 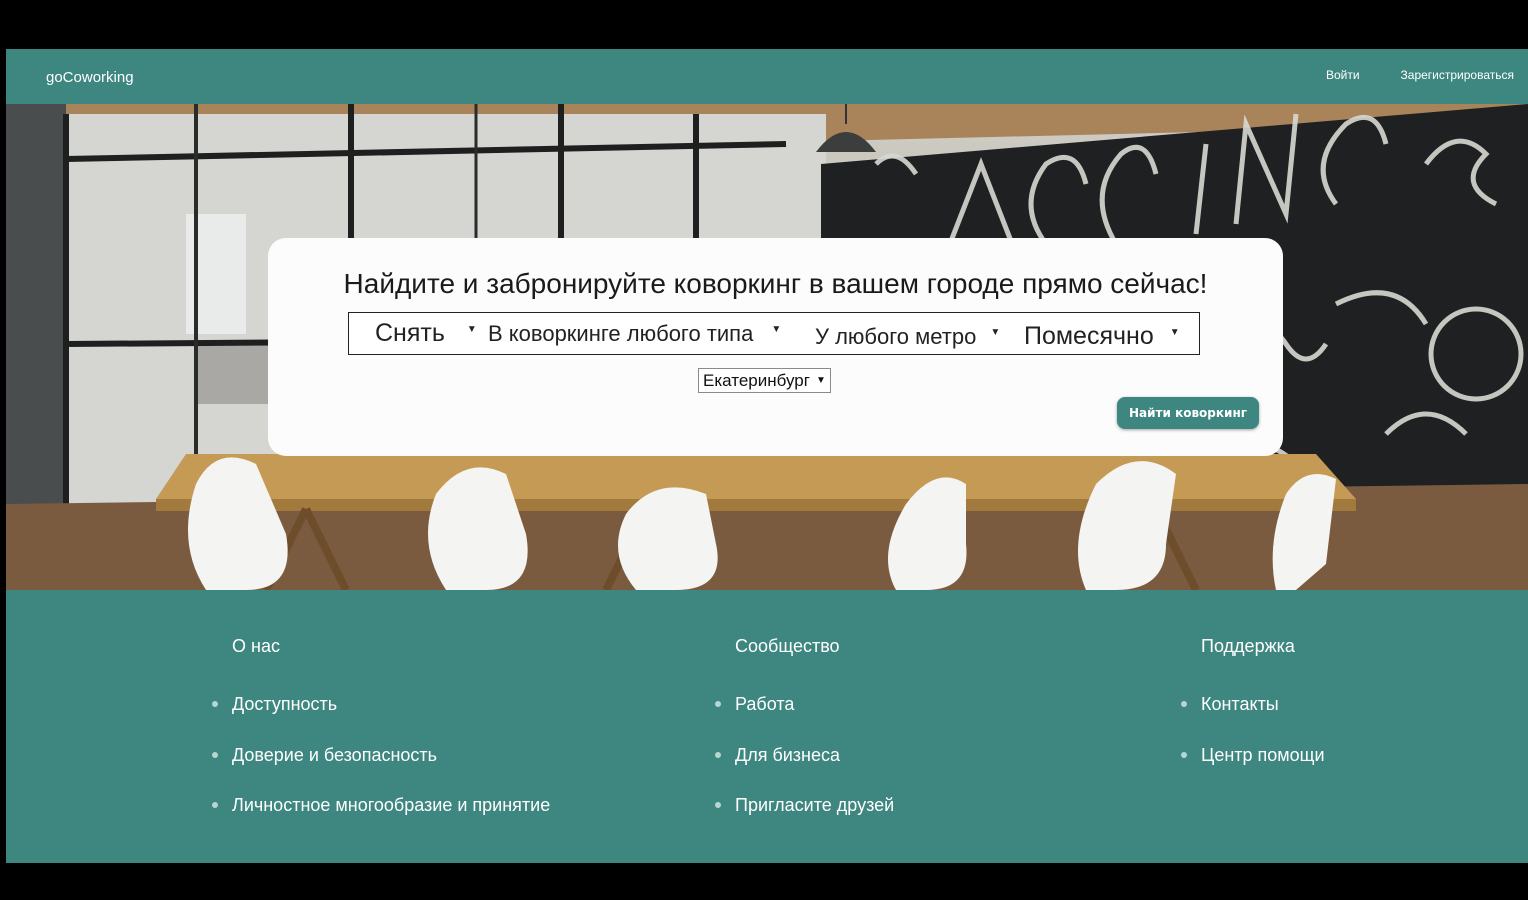 What do you see at coordinates (1253, 719) in the screenshot?
I see `footer-link-contacts: Контакты` at bounding box center [1253, 719].